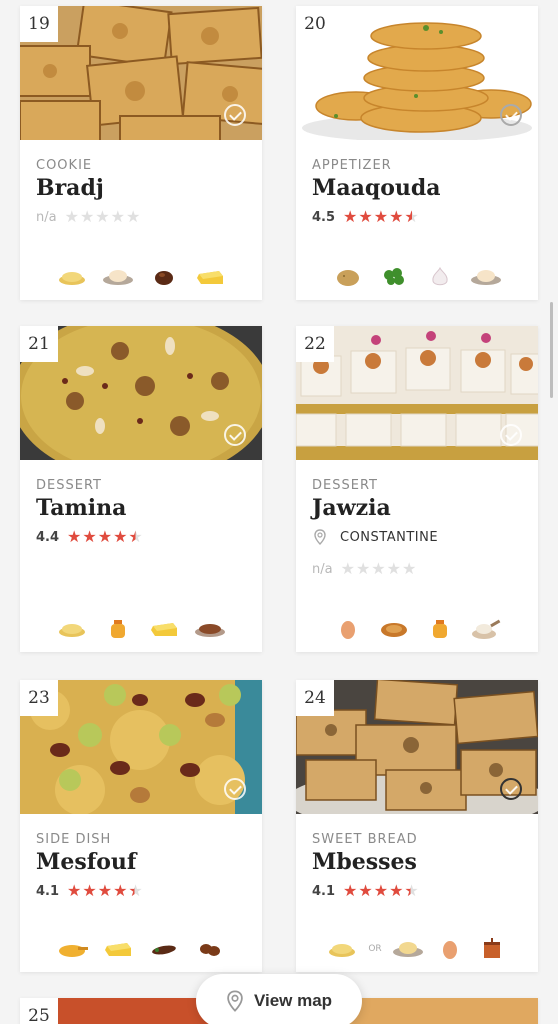 The height and width of the screenshot is (1024, 558). What do you see at coordinates (141, 747) in the screenshot?
I see `recipe-image: 23` at bounding box center [141, 747].